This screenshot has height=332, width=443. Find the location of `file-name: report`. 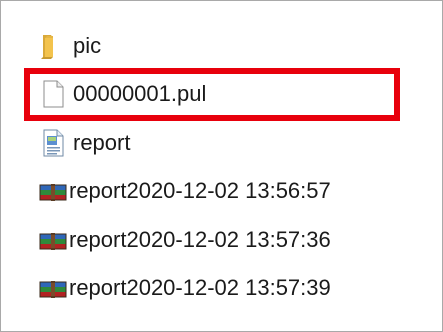

file-name: report is located at coordinates (102, 142).